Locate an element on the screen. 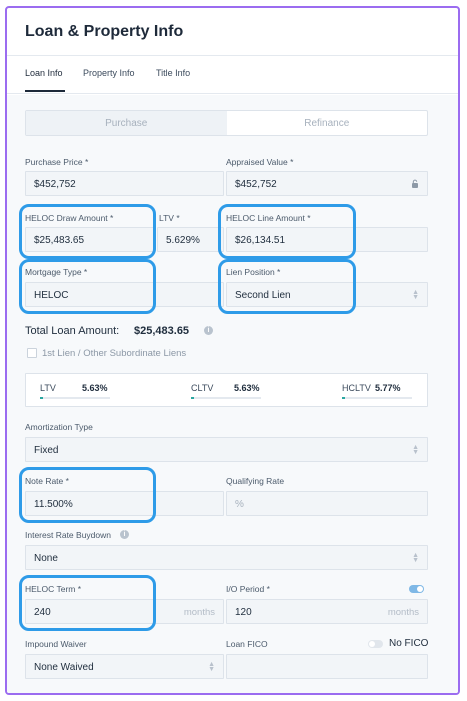 The width and height of the screenshot is (467, 701). cltv-ratio-bar is located at coordinates (226, 398).